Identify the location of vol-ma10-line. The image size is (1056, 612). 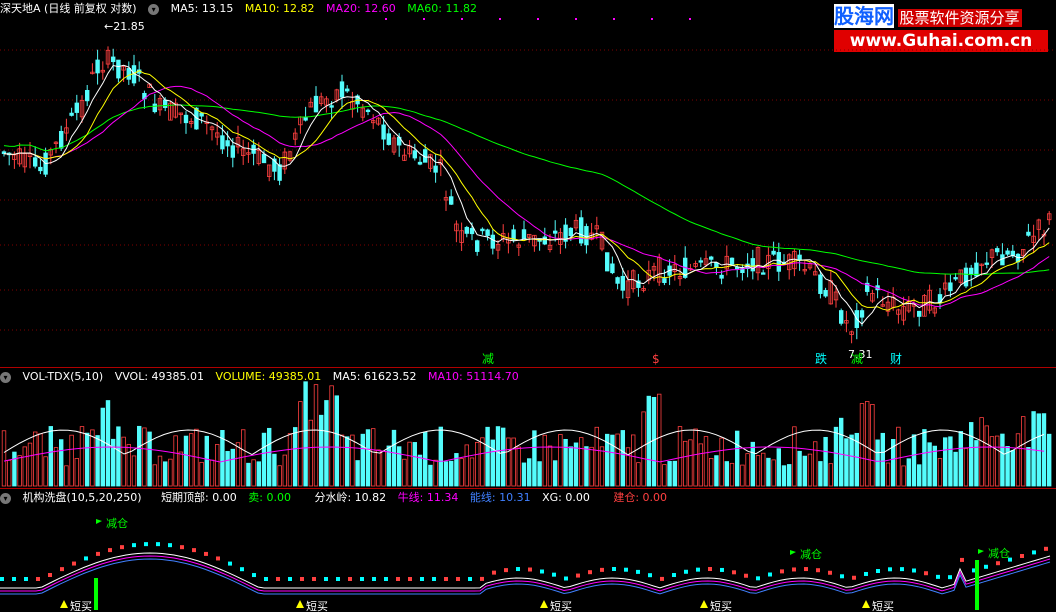
(524, 454).